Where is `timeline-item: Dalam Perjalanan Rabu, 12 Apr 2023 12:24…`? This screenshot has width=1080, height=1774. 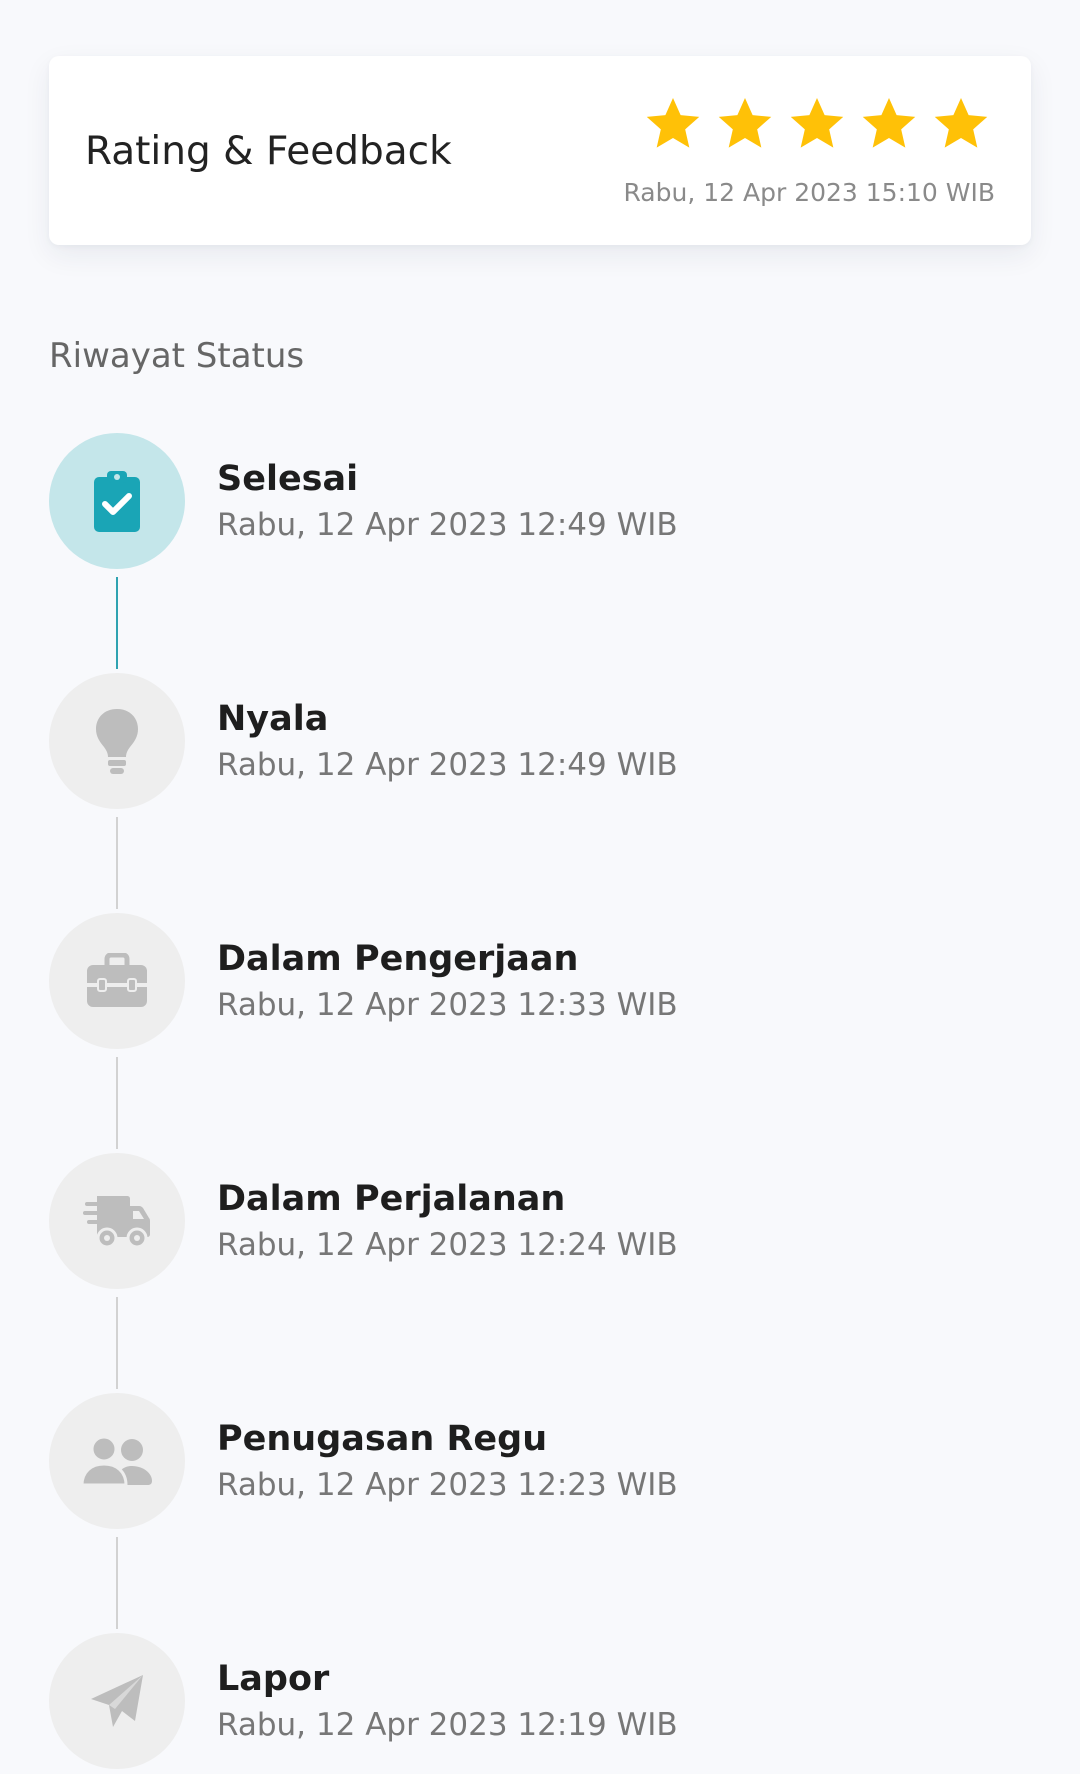 timeline-item: Dalam Perjalanan Rabu, 12 Apr 2023 12:24… is located at coordinates (539, 1221).